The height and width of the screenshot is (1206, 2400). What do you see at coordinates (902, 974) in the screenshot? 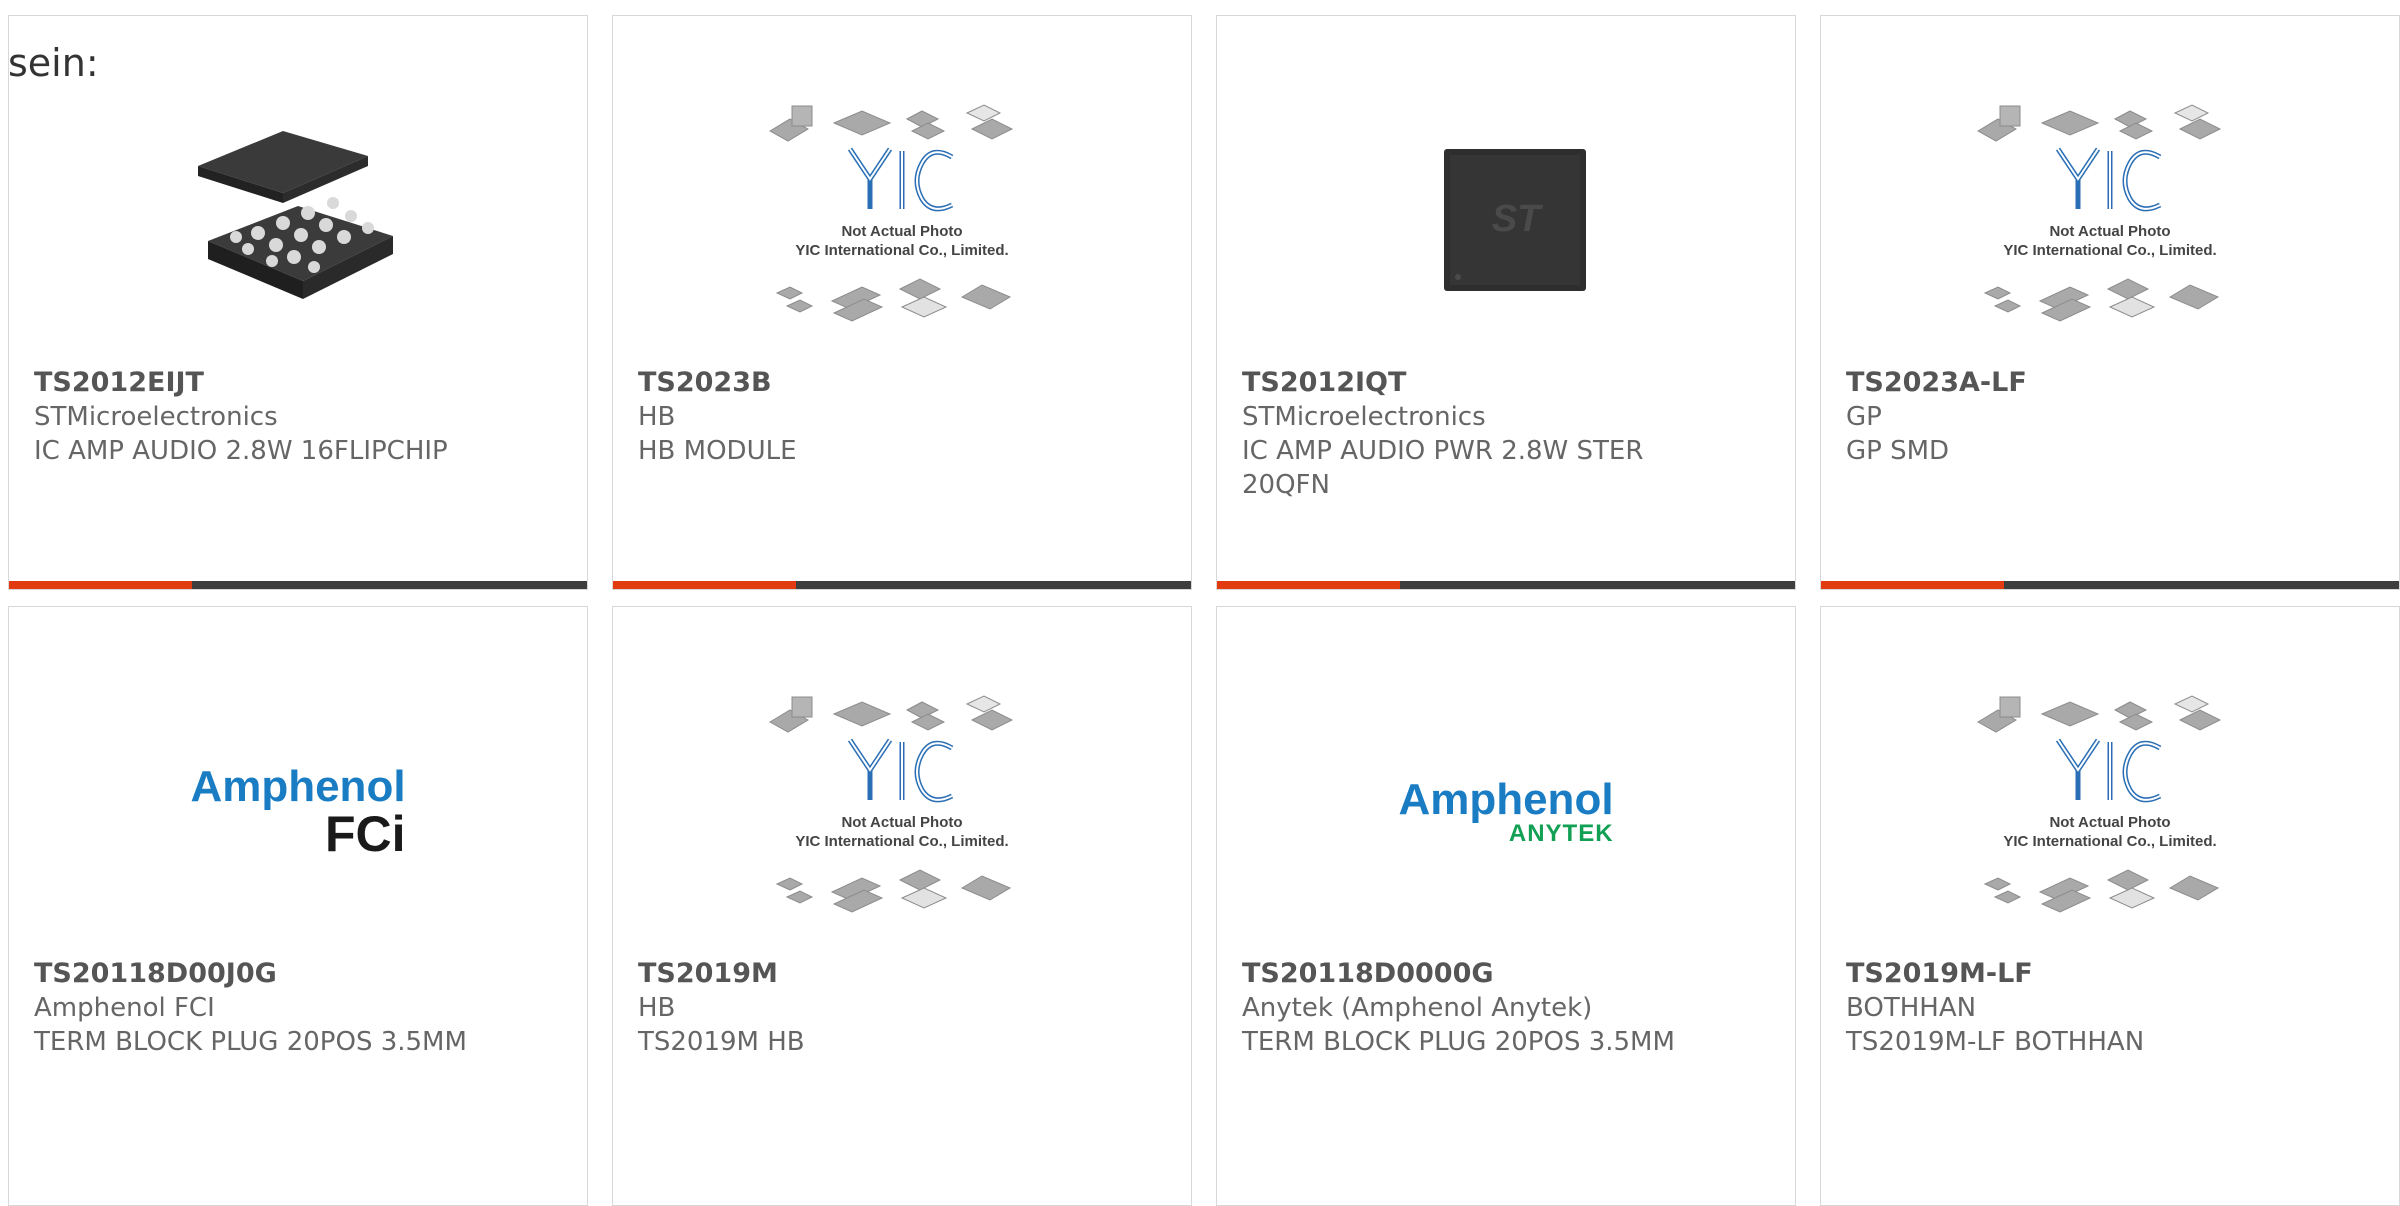
I see `product-part-number: TS2019M` at bounding box center [902, 974].